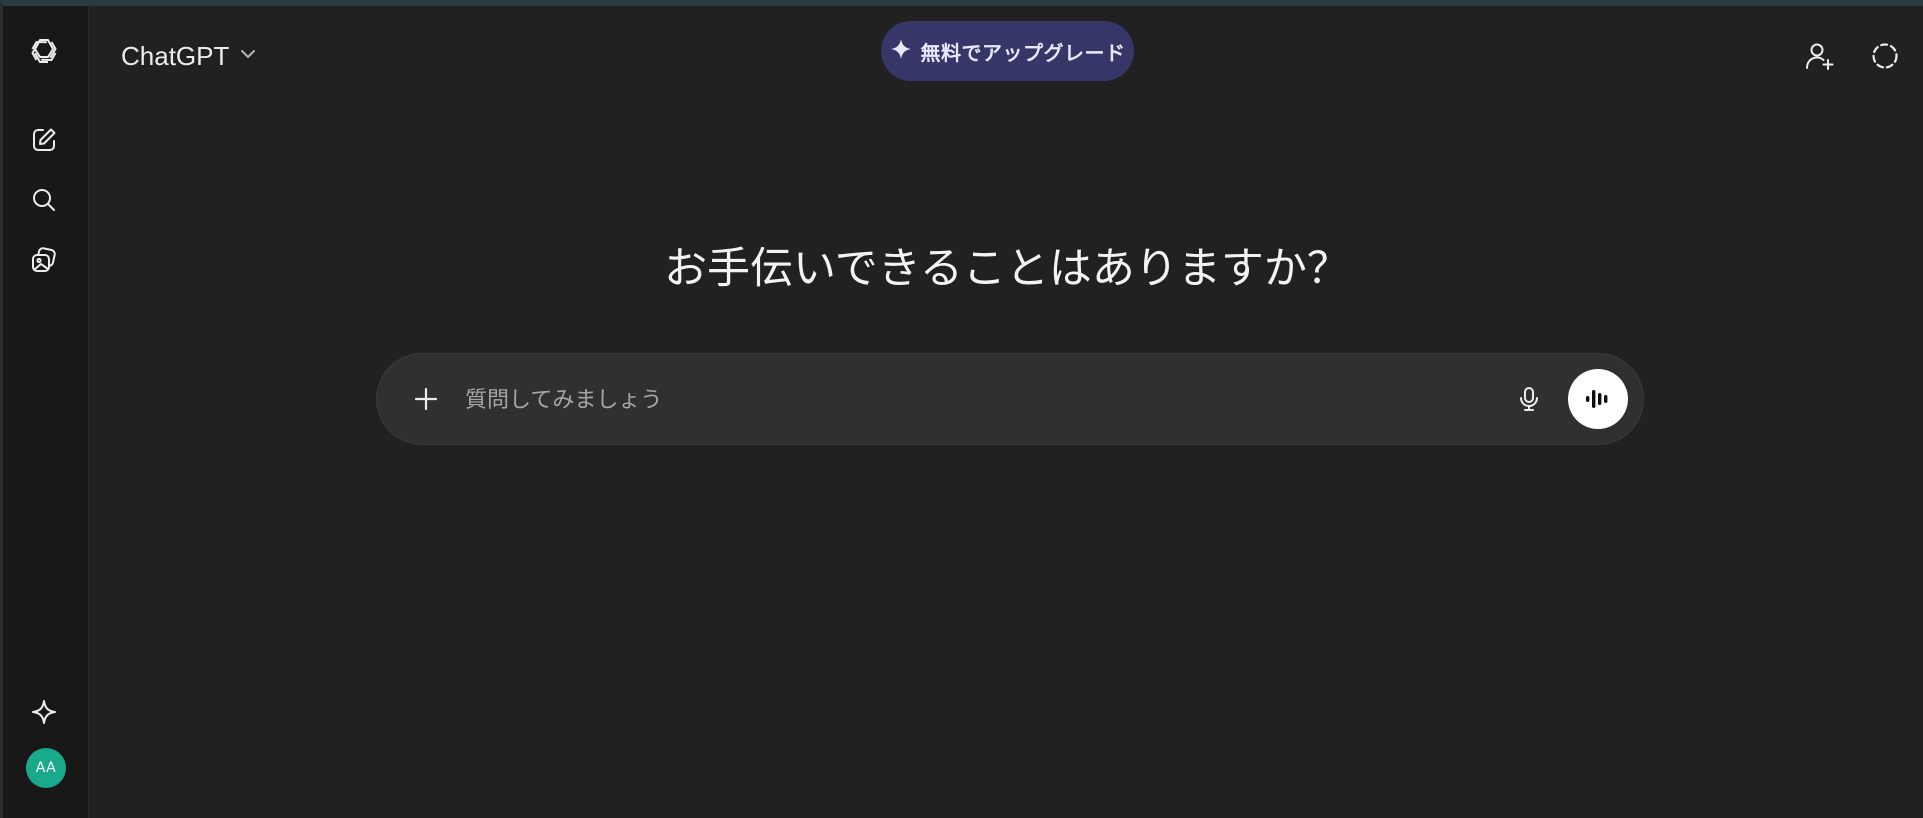  I want to click on voice-mode-button, so click(1598, 399).